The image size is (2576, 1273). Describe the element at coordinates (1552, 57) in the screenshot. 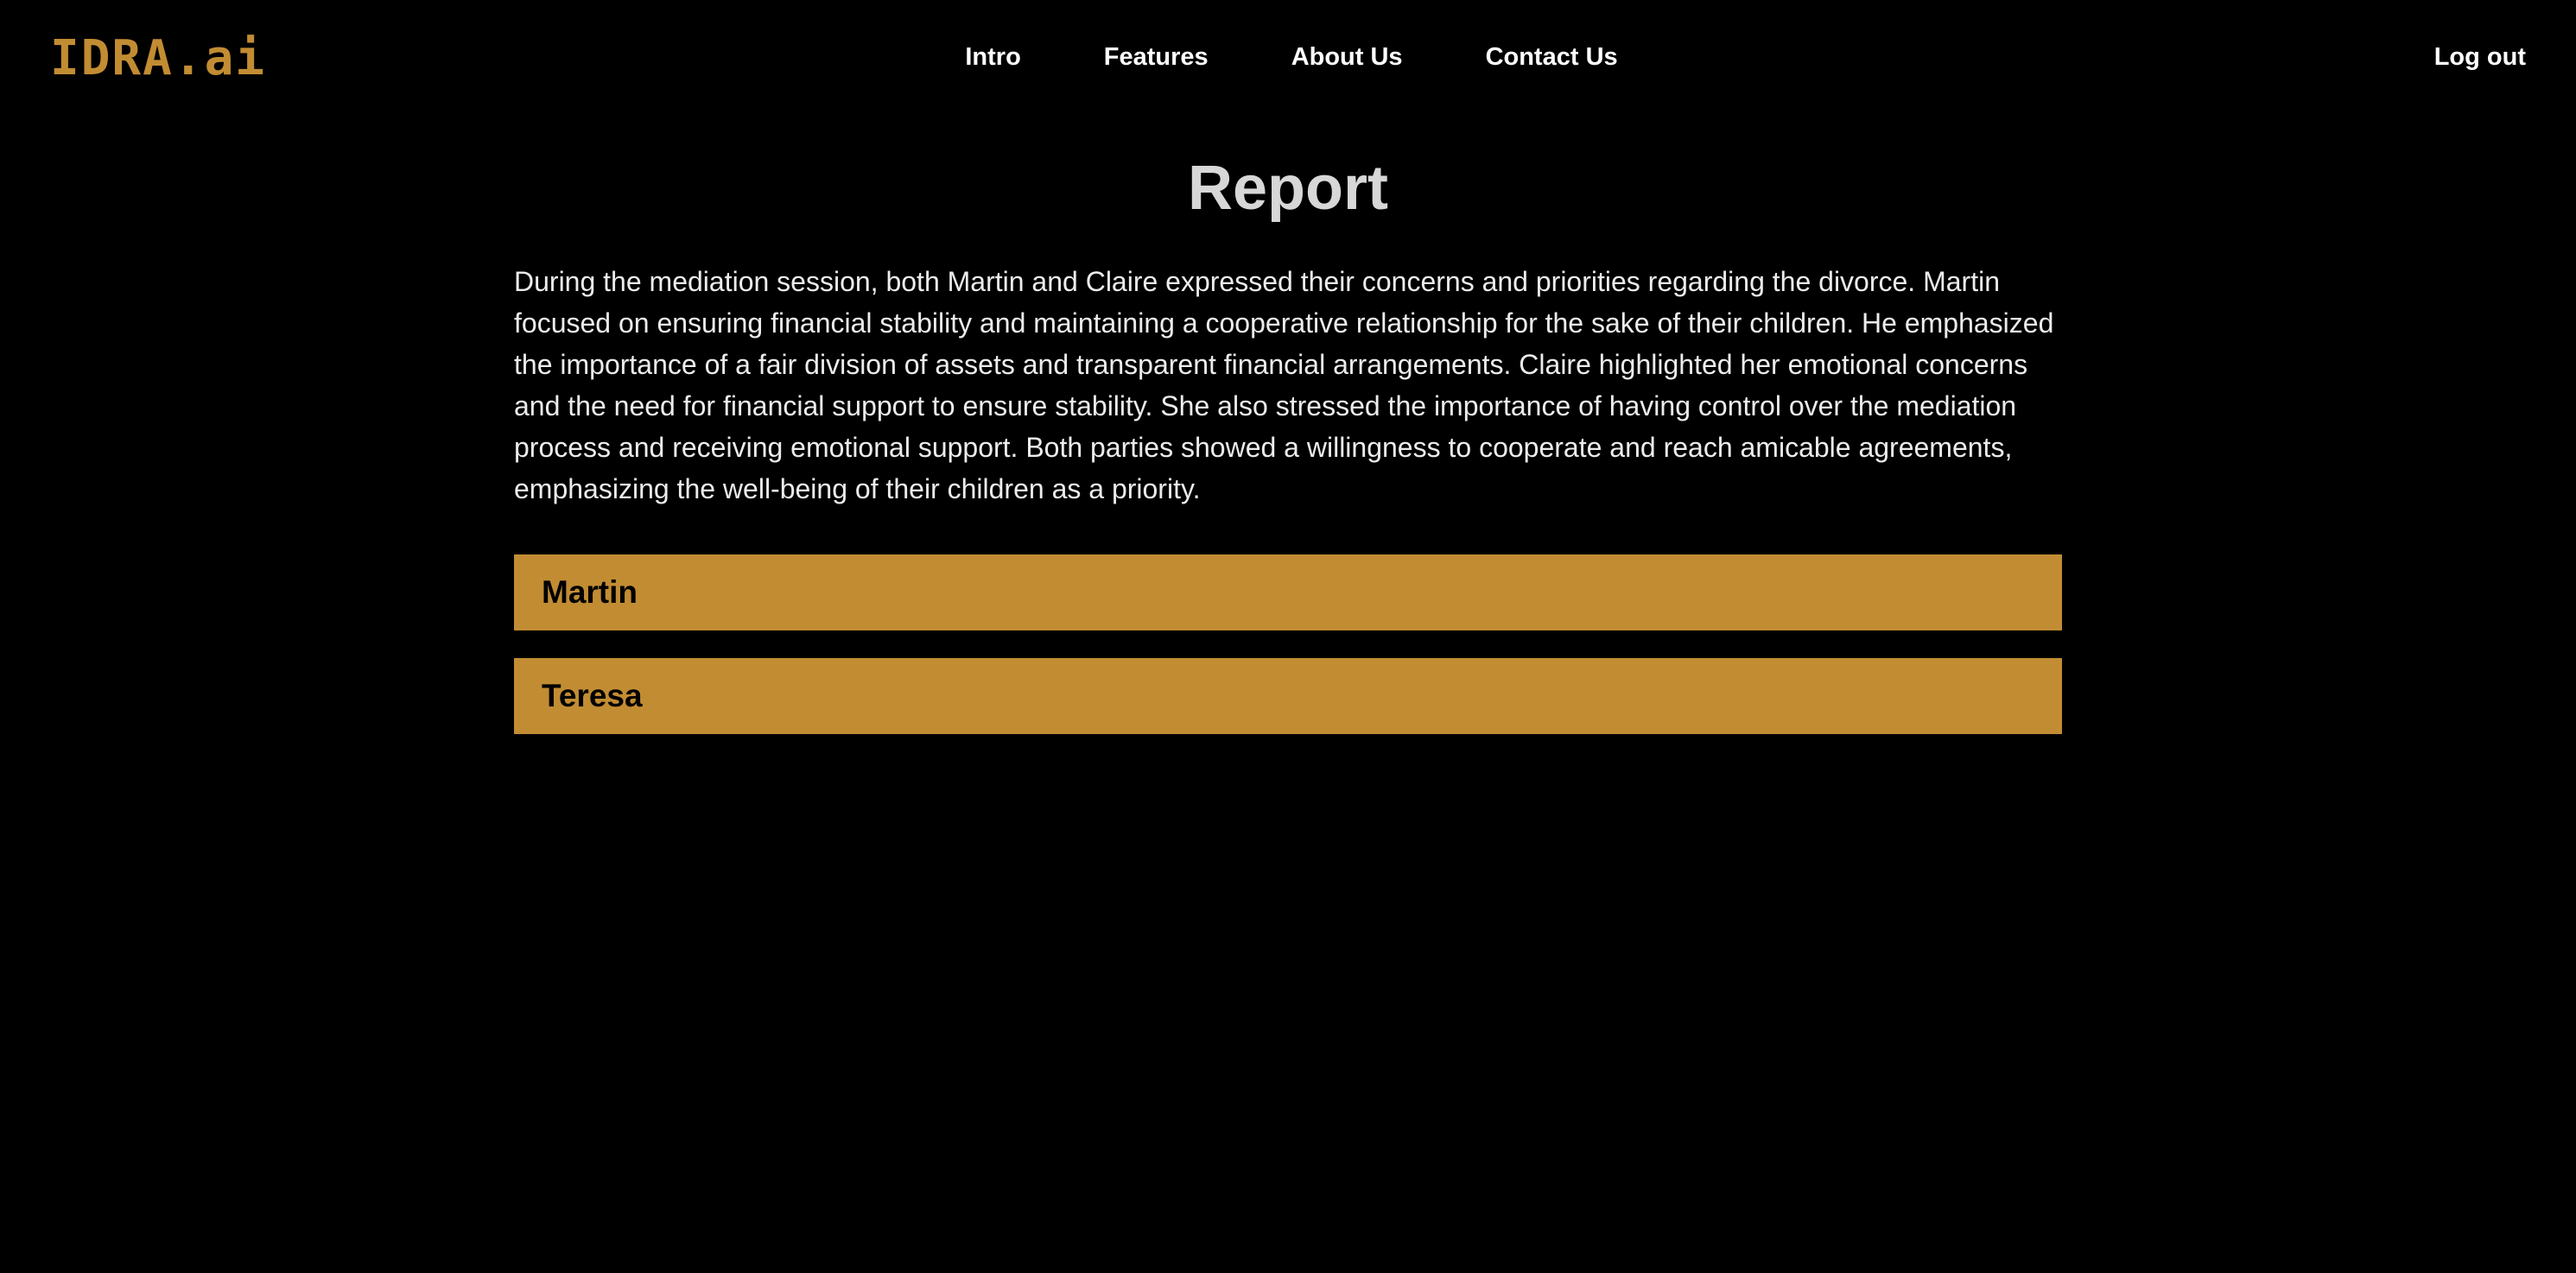

I see `nav-link-contact-us: Contact Us` at that location.